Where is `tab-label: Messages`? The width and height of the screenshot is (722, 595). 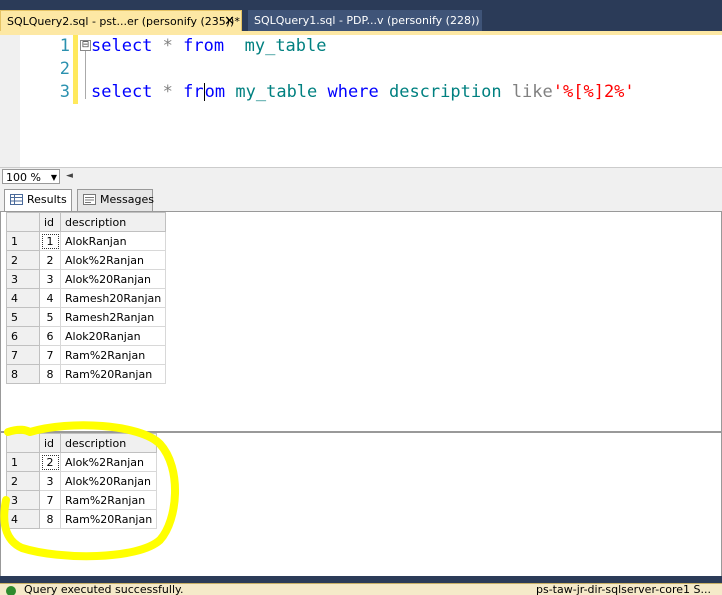 tab-label: Messages is located at coordinates (127, 199).